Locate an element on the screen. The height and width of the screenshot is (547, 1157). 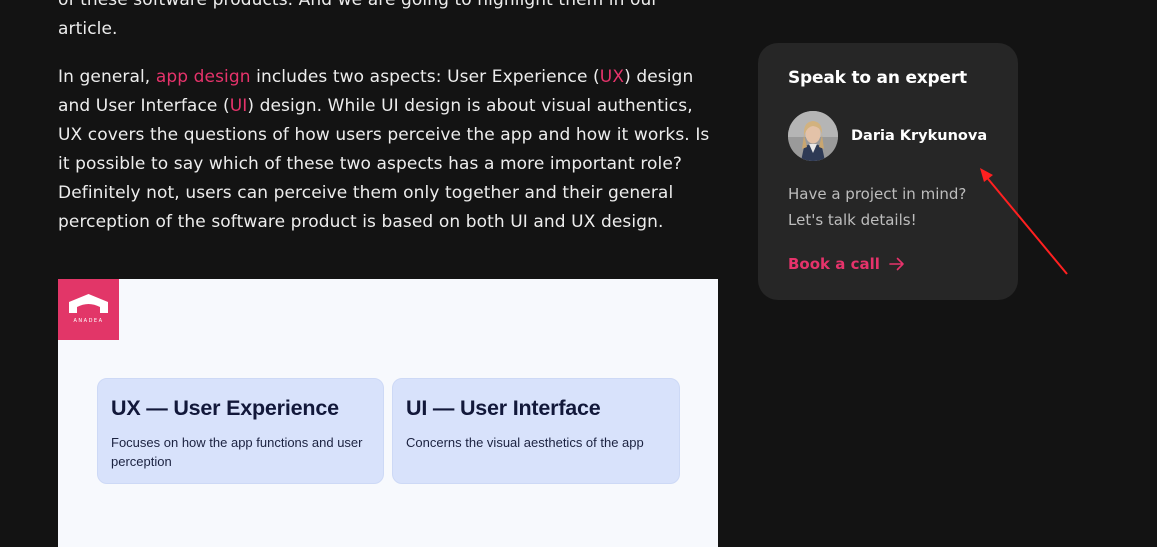
app-design-link: app design is located at coordinates (203, 77).